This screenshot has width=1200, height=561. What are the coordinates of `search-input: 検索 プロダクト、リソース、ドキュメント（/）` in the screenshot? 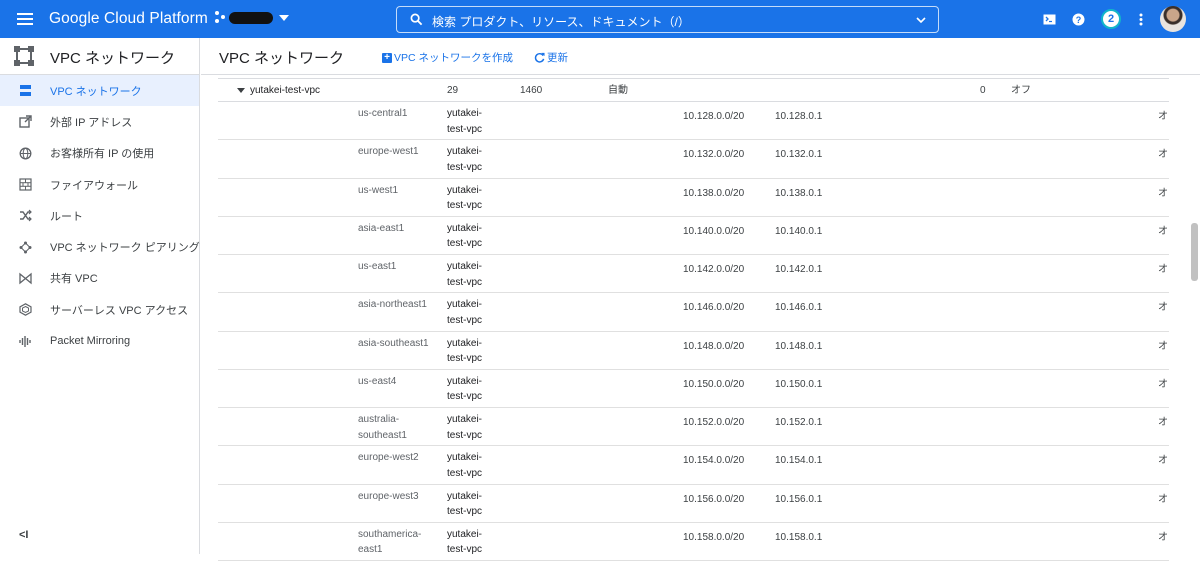 It's located at (667, 19).